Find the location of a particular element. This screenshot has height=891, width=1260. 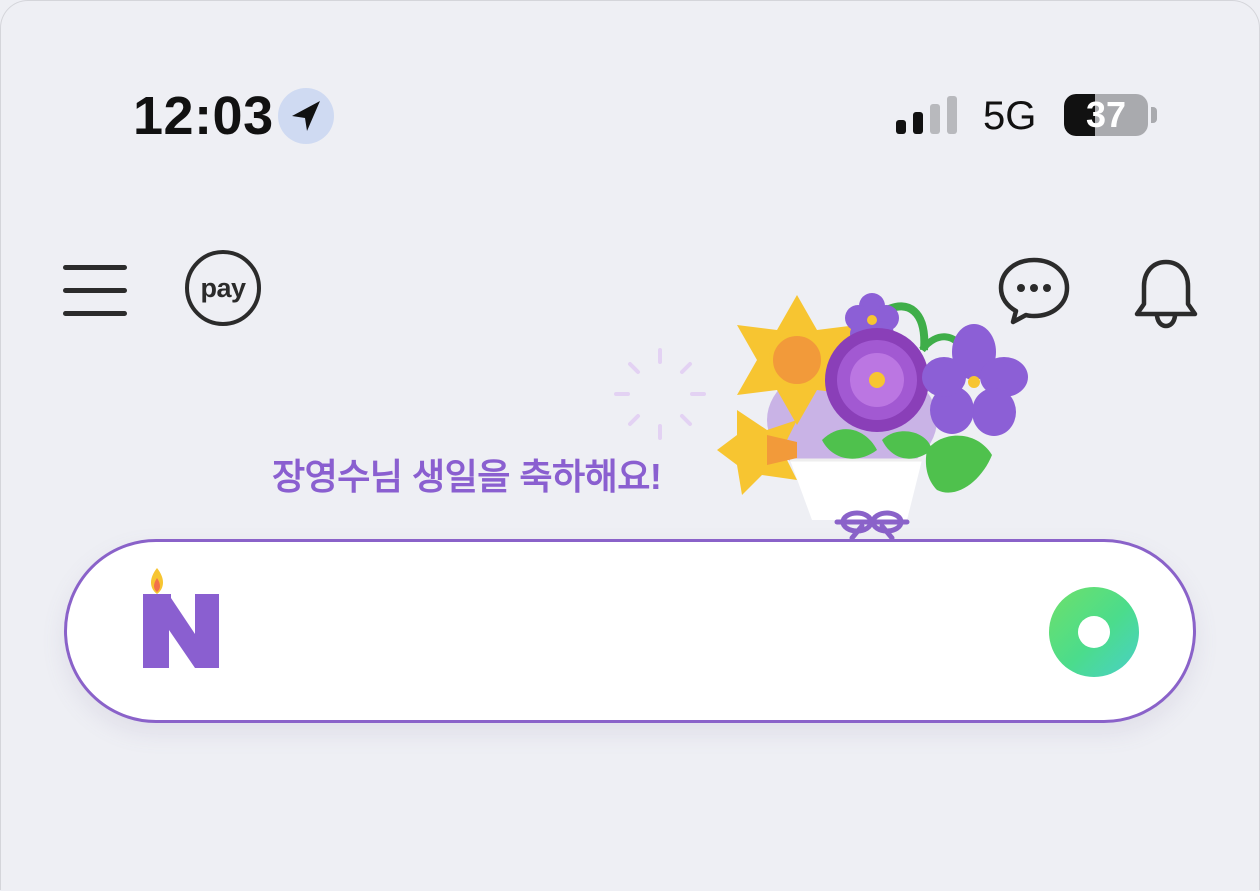

hamburger-menu-icon is located at coordinates (95, 290).